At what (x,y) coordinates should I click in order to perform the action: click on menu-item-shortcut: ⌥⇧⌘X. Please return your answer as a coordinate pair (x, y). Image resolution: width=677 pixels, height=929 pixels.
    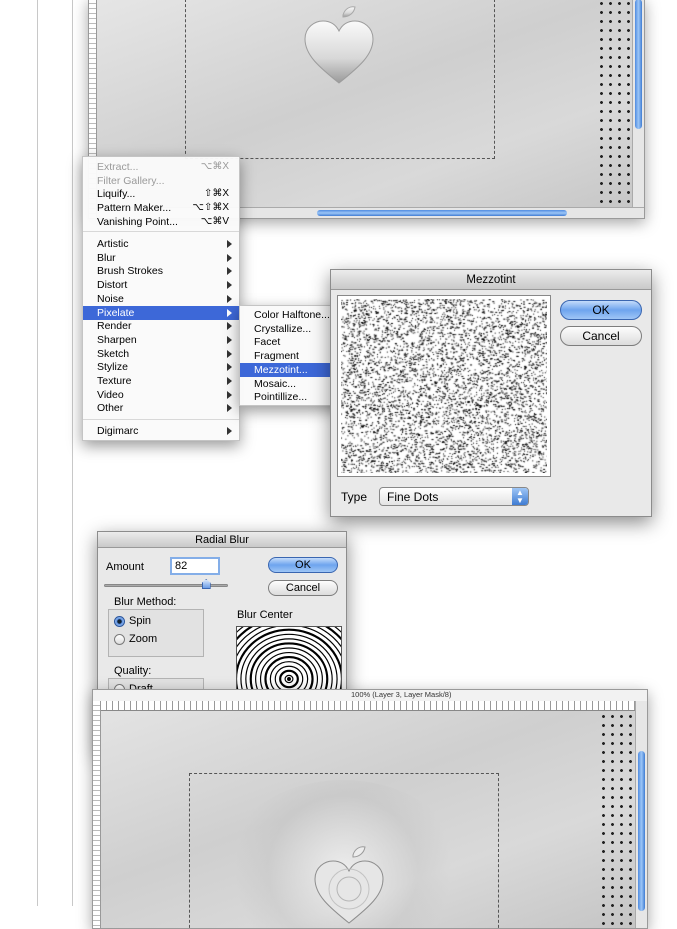
    Looking at the image, I should click on (210, 208).